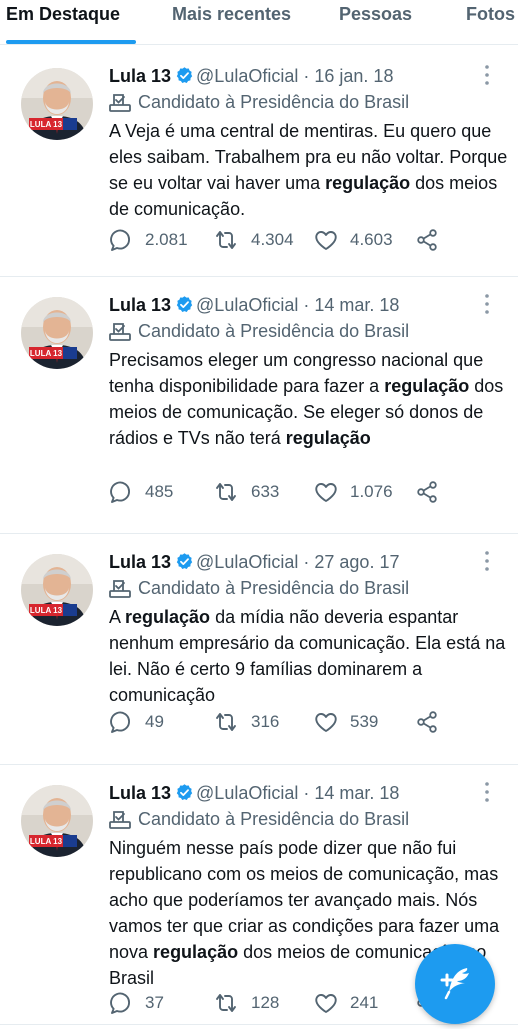  What do you see at coordinates (71, 42) in the screenshot?
I see `active-tab-indicator` at bounding box center [71, 42].